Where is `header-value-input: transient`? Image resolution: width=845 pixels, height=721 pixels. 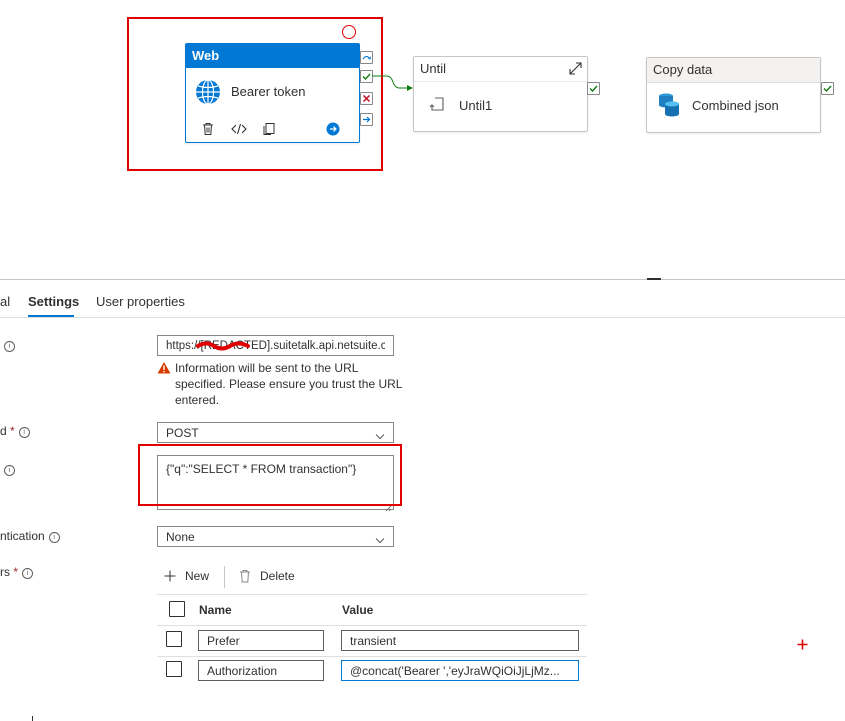 header-value-input: transient is located at coordinates (460, 640).